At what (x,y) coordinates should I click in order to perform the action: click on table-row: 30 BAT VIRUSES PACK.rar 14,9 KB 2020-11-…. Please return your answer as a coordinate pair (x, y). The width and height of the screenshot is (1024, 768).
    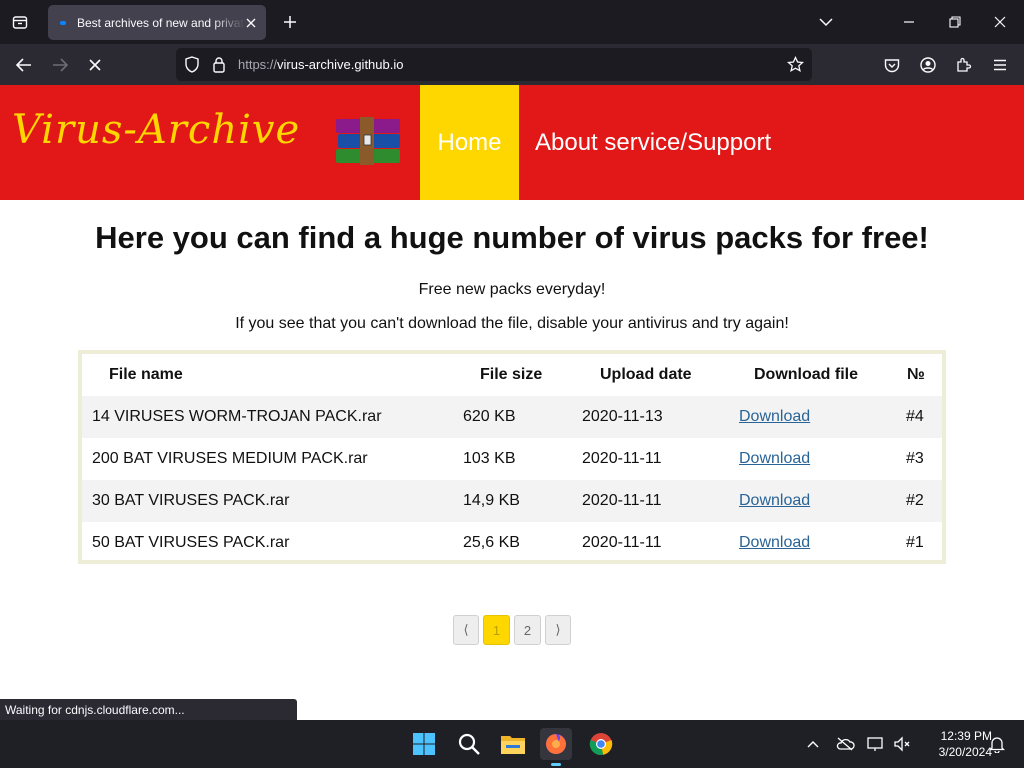
    Looking at the image, I should click on (512, 501).